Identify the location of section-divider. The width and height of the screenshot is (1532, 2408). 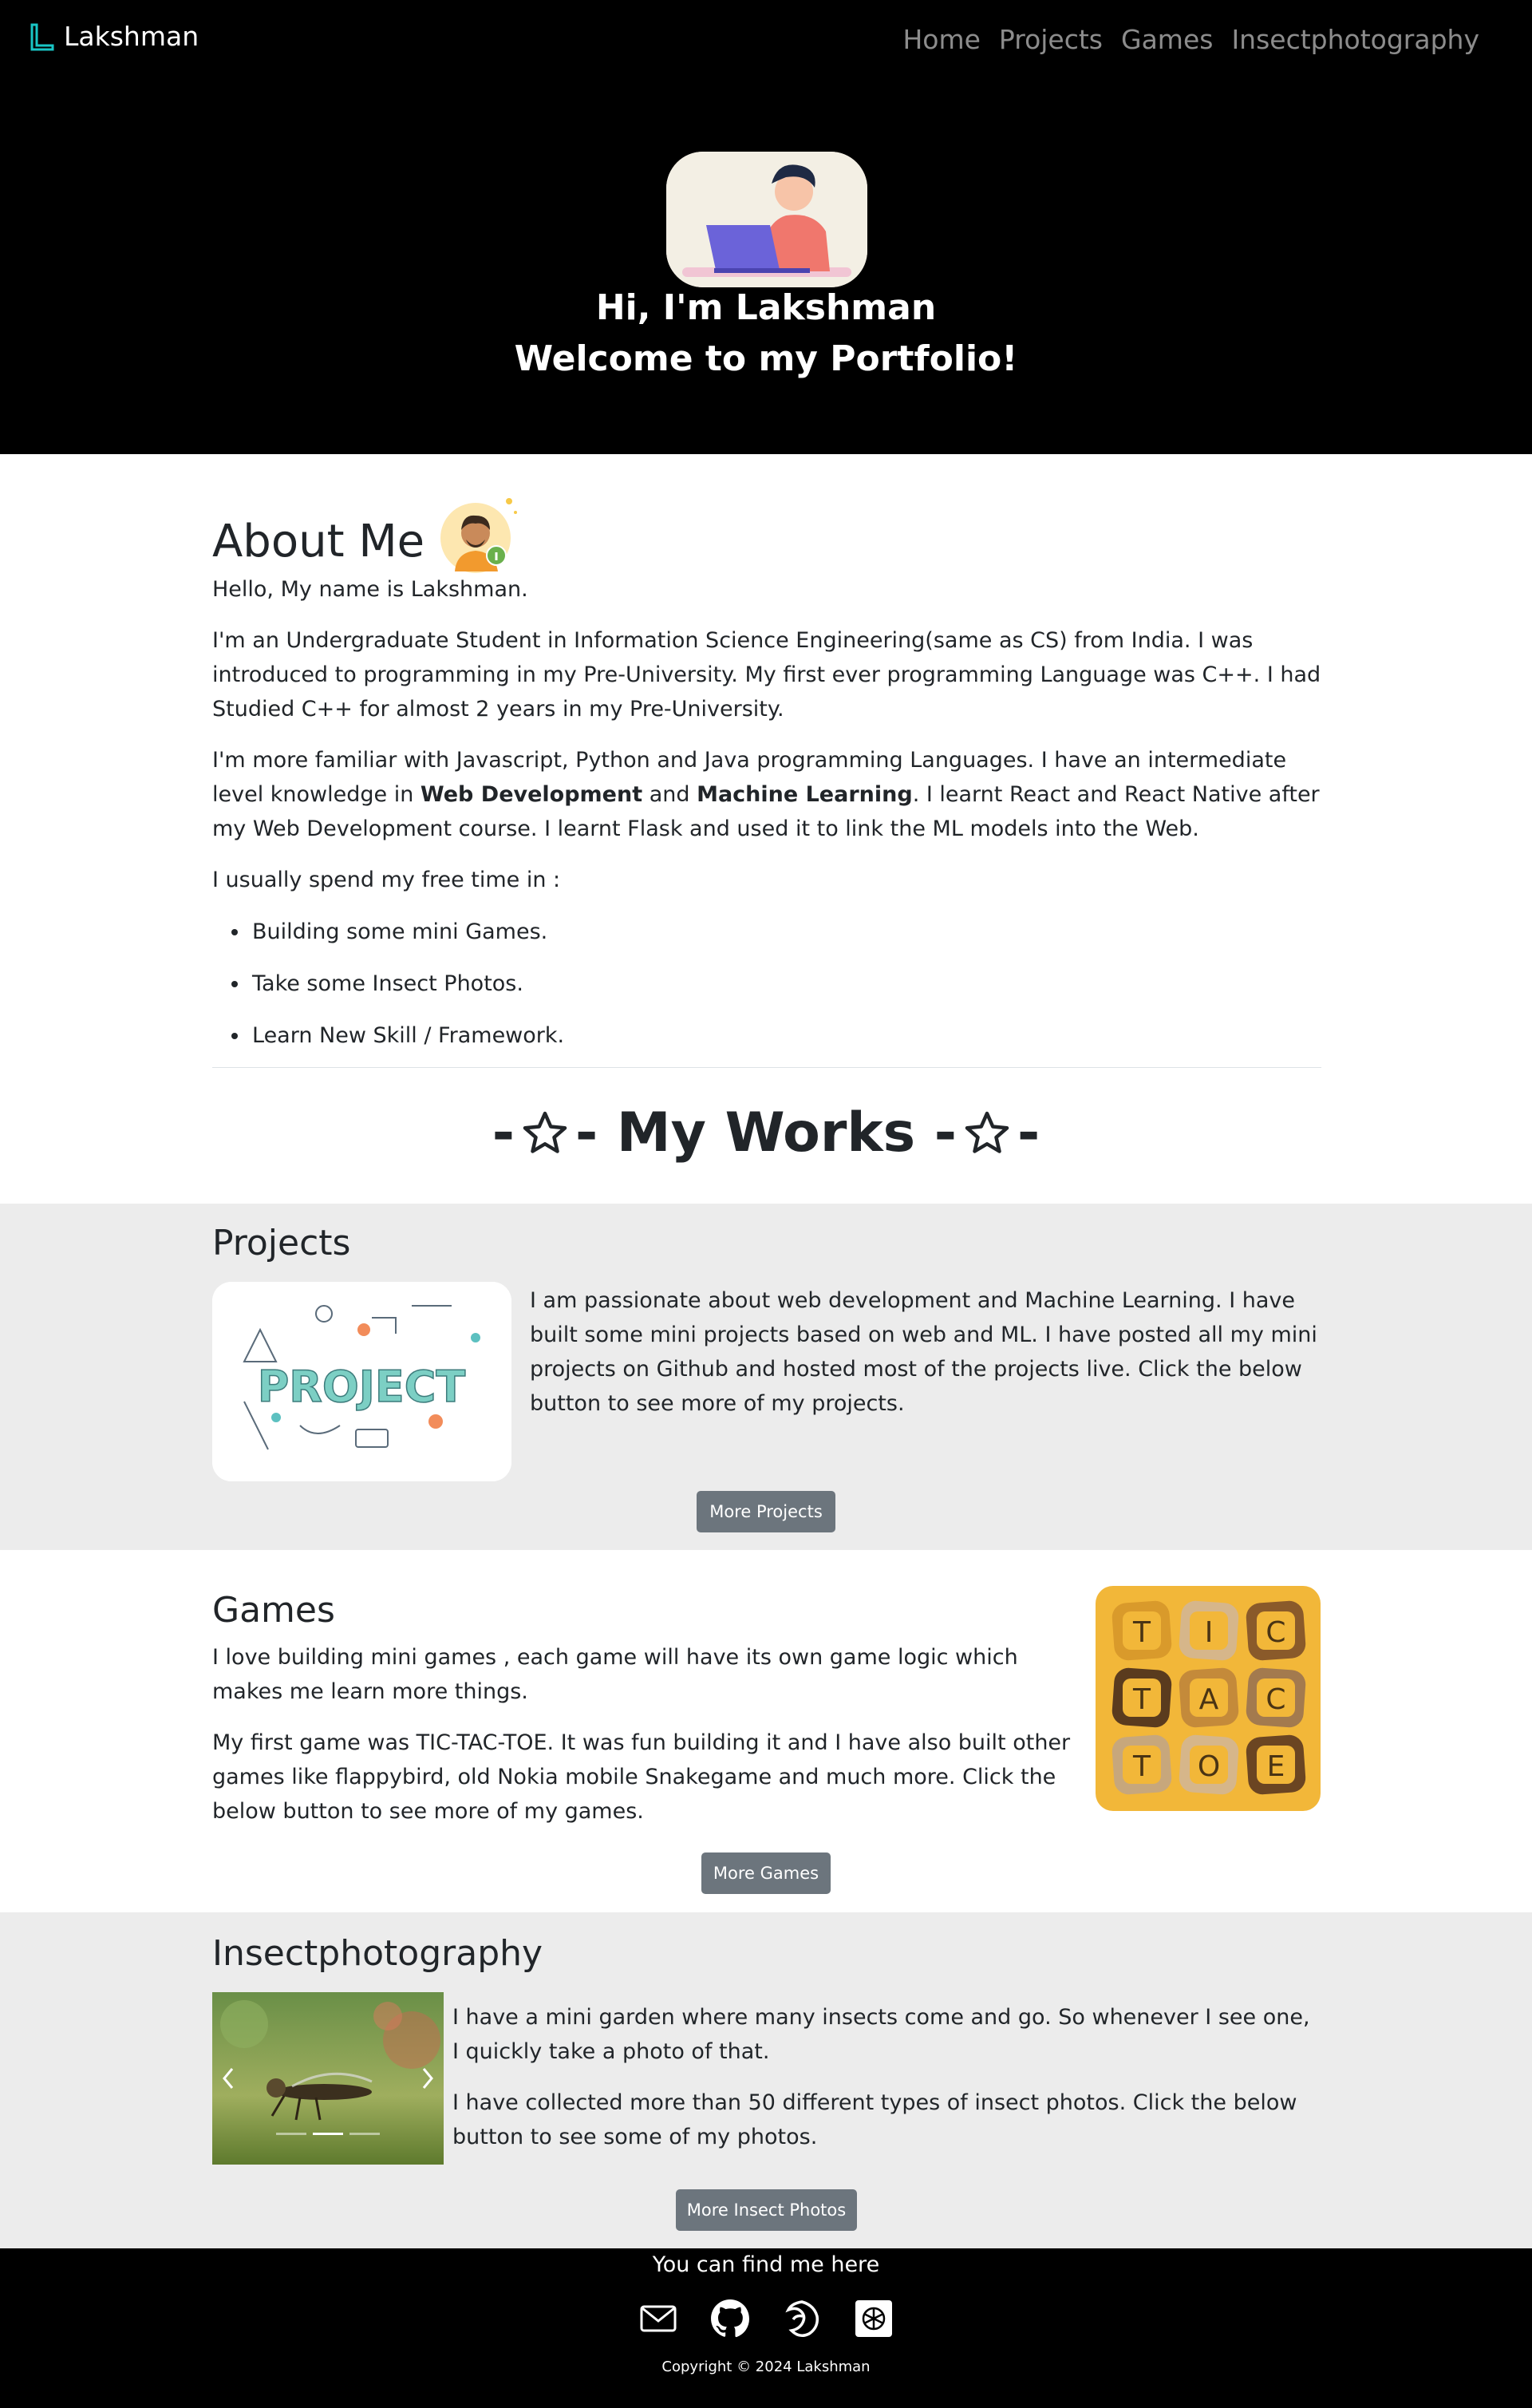
(767, 1067).